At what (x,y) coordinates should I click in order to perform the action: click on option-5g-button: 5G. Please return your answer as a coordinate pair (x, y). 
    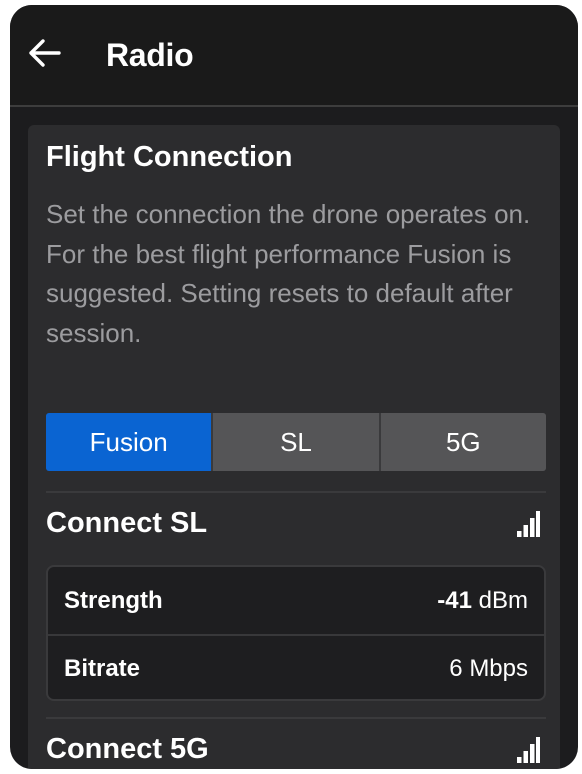
    Looking at the image, I should click on (463, 442).